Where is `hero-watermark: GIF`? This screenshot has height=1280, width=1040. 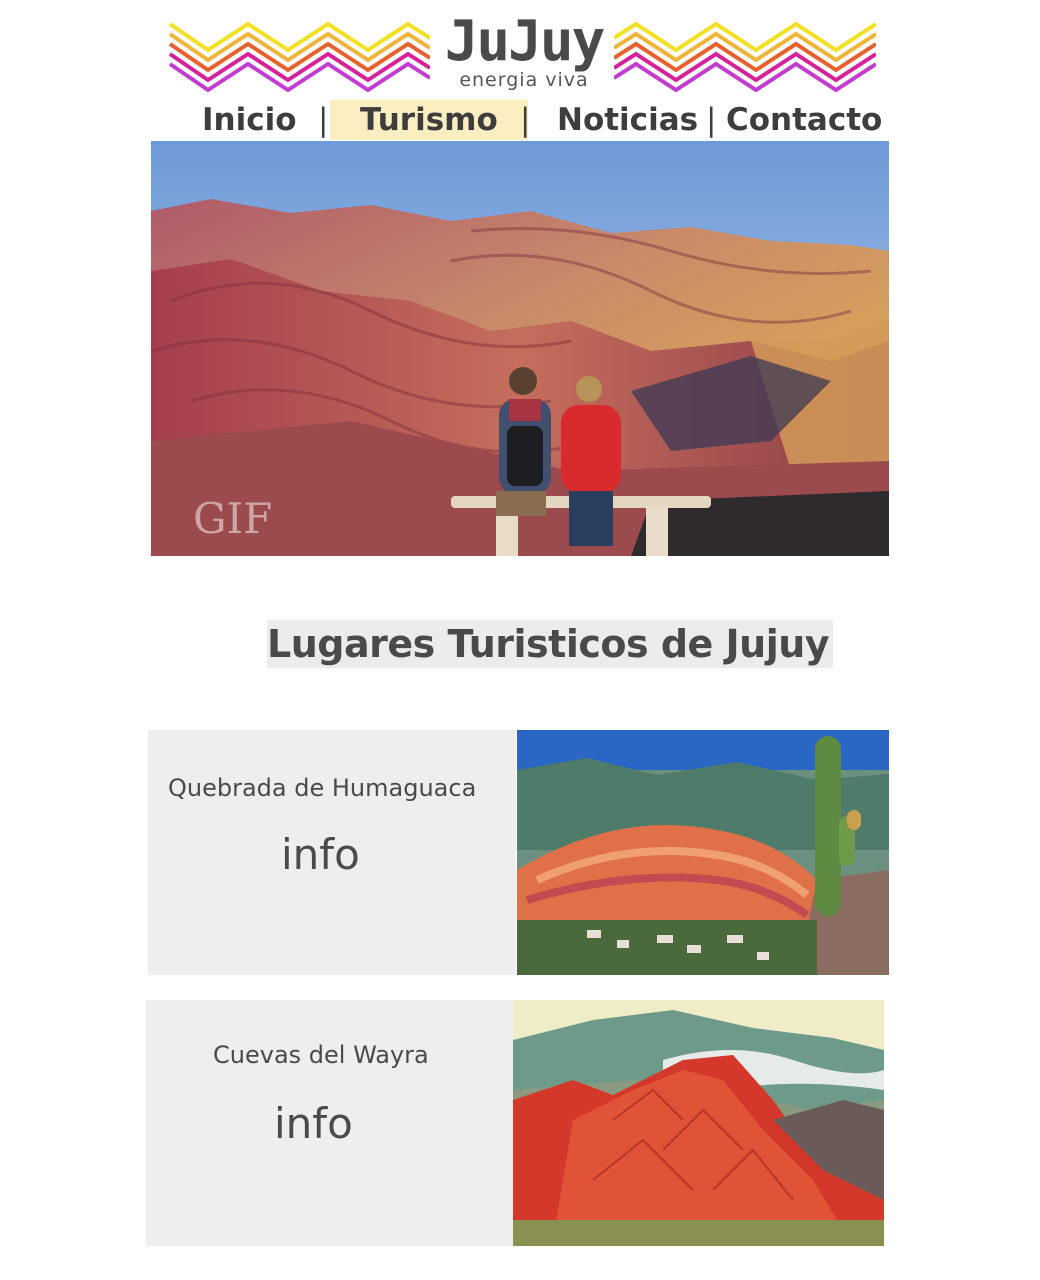 hero-watermark: GIF is located at coordinates (232, 518).